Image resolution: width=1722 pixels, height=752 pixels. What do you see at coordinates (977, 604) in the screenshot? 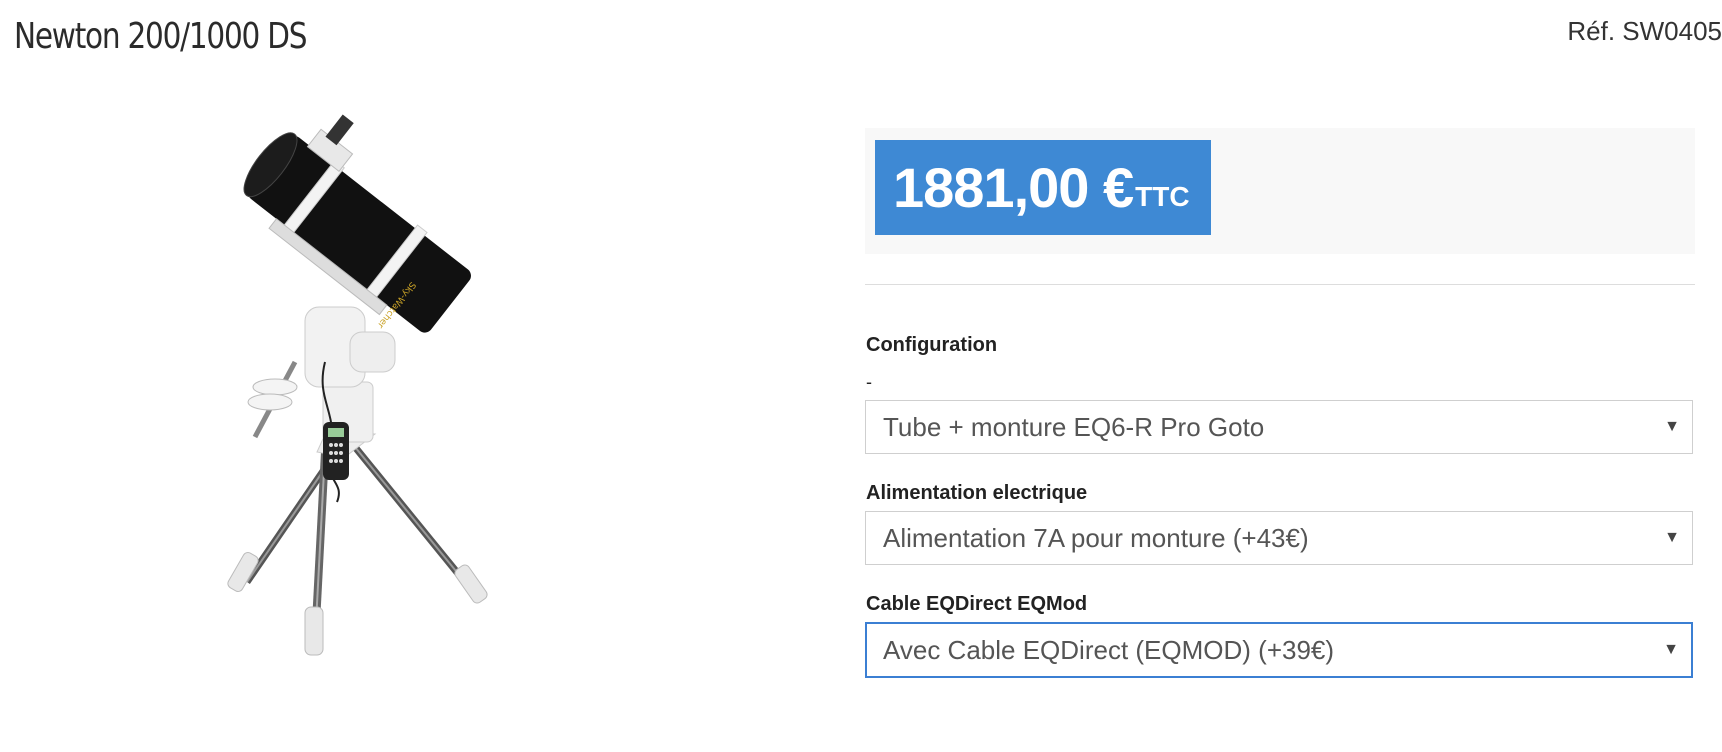
I see `eqdirect-cable-label: Cable EQDirect EQMod` at bounding box center [977, 604].